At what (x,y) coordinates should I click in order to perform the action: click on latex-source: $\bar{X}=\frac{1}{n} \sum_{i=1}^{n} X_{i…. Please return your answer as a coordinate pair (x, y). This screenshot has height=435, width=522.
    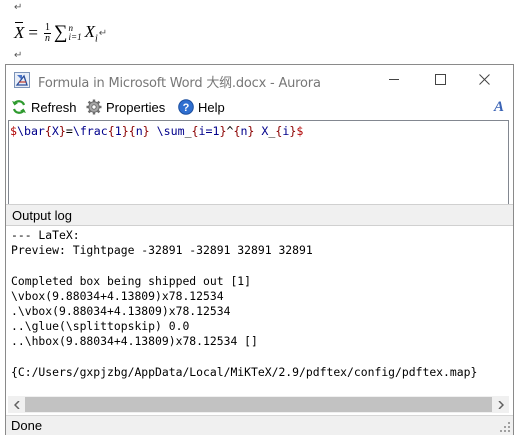
    Looking at the image, I should click on (156, 131).